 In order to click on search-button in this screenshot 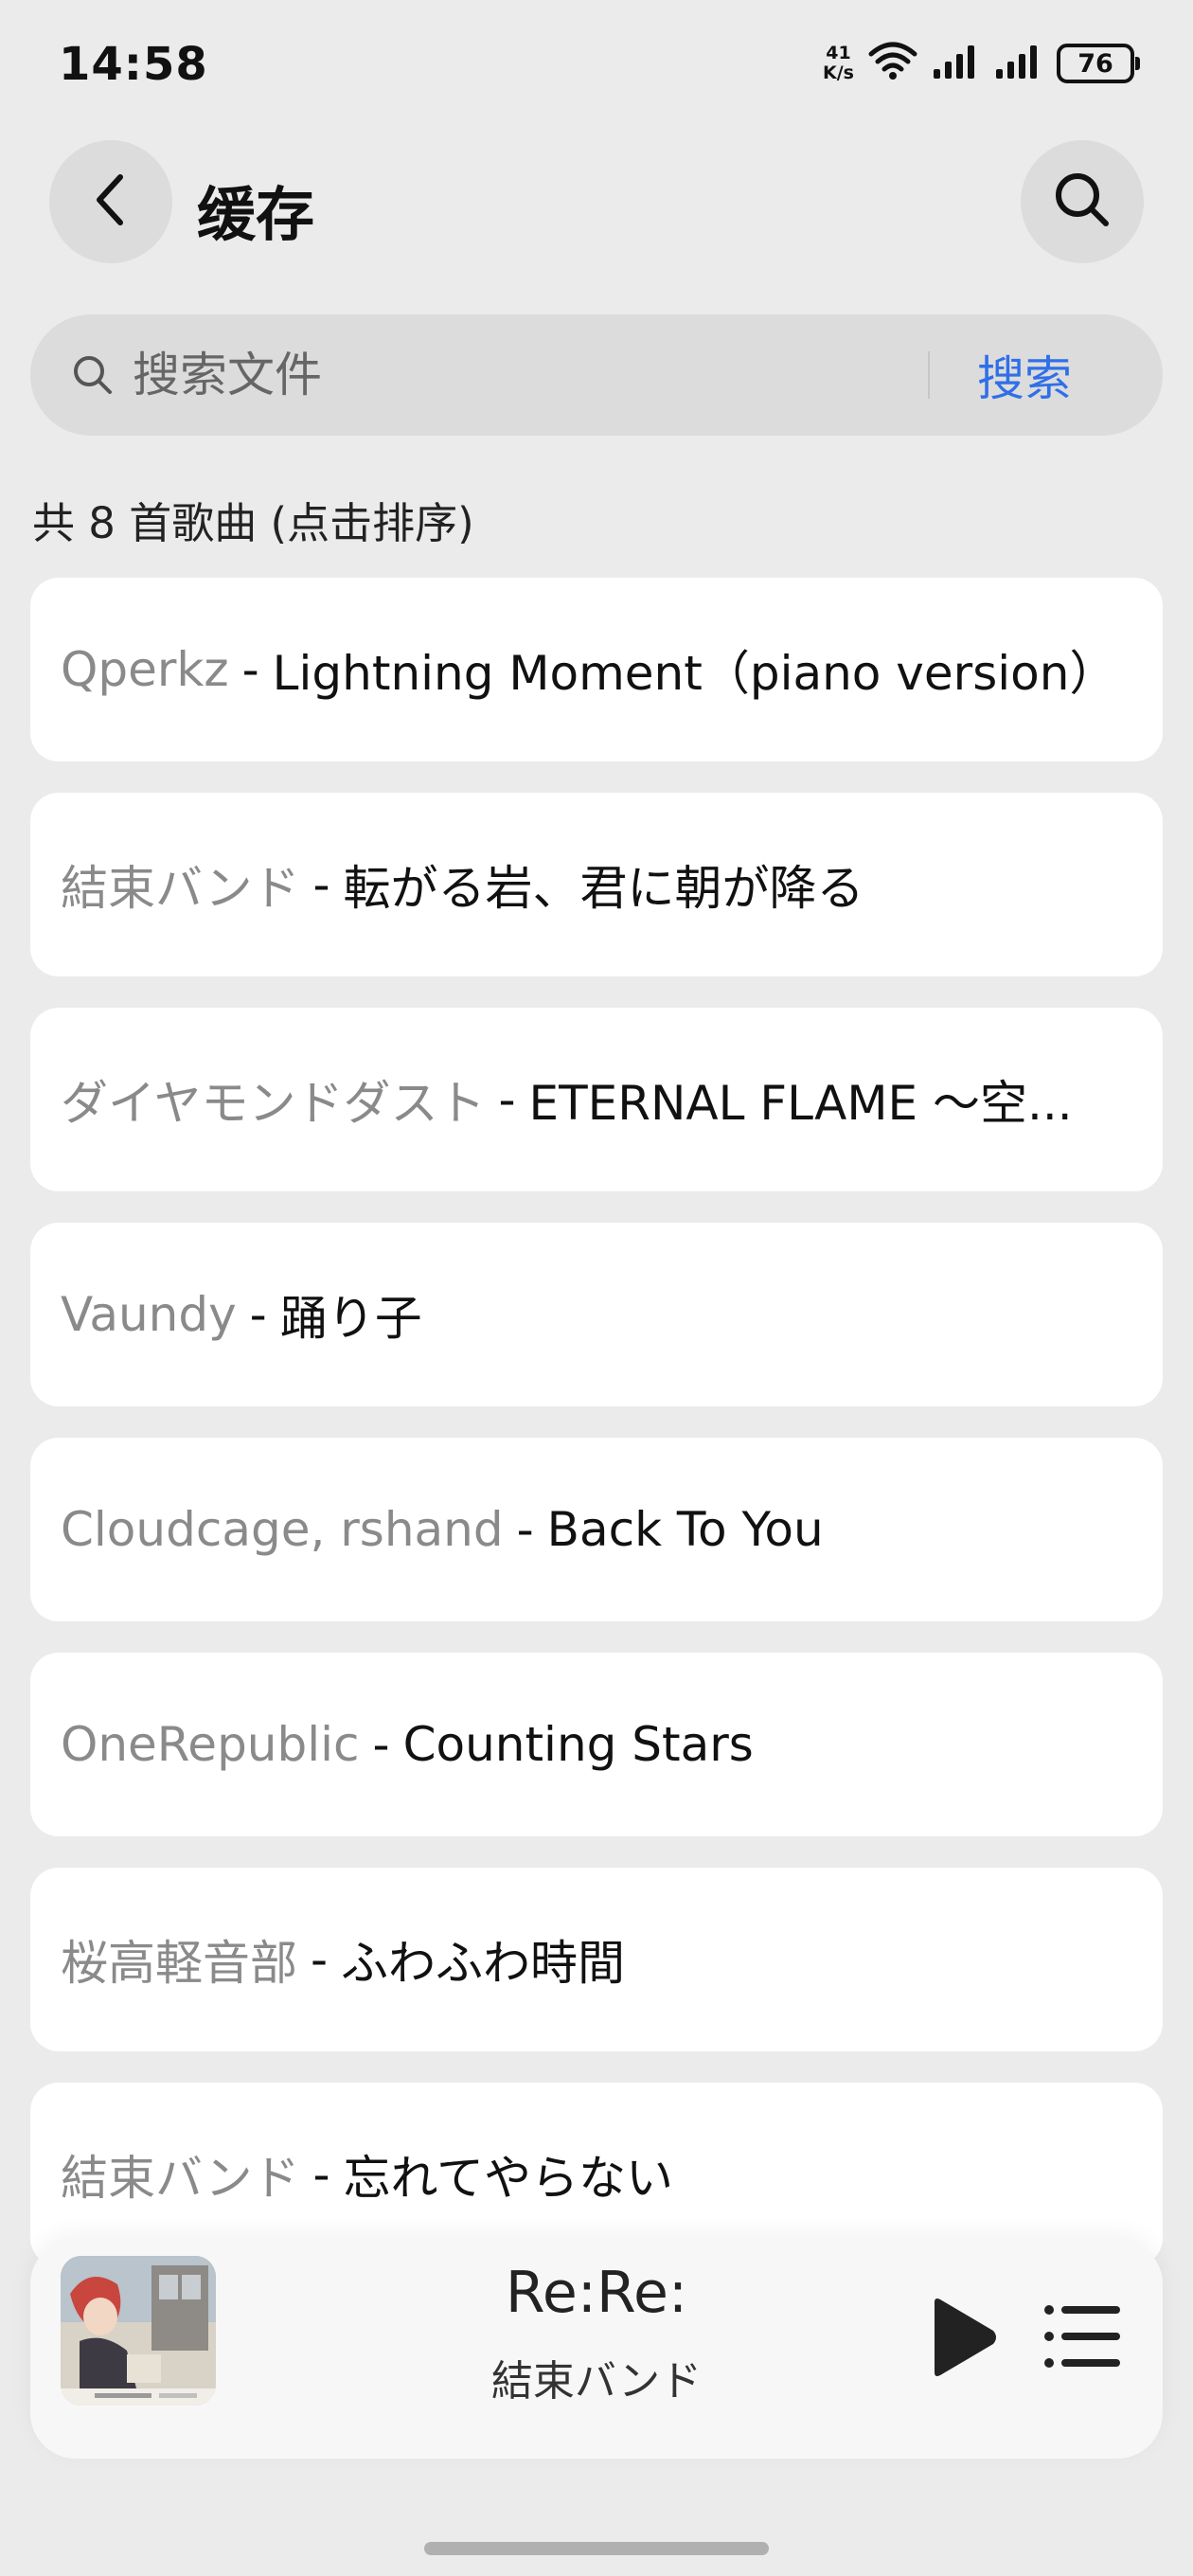, I will do `click(1082, 201)`.